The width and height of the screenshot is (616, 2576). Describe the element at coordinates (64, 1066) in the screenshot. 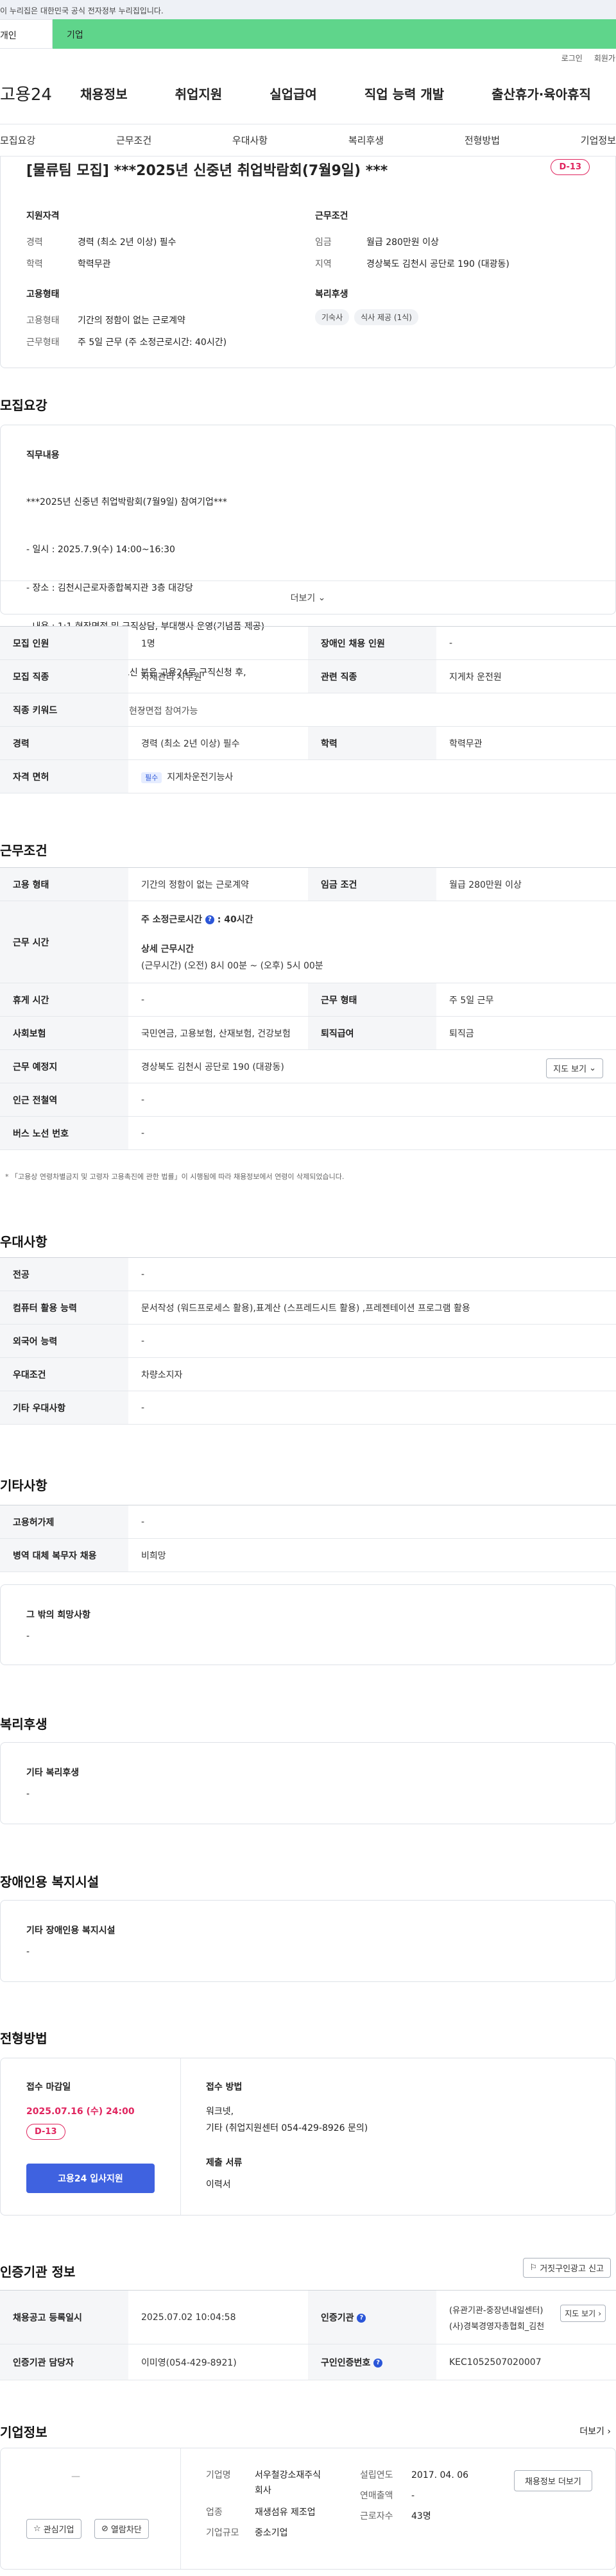

I see `label: 근무 예정지` at that location.